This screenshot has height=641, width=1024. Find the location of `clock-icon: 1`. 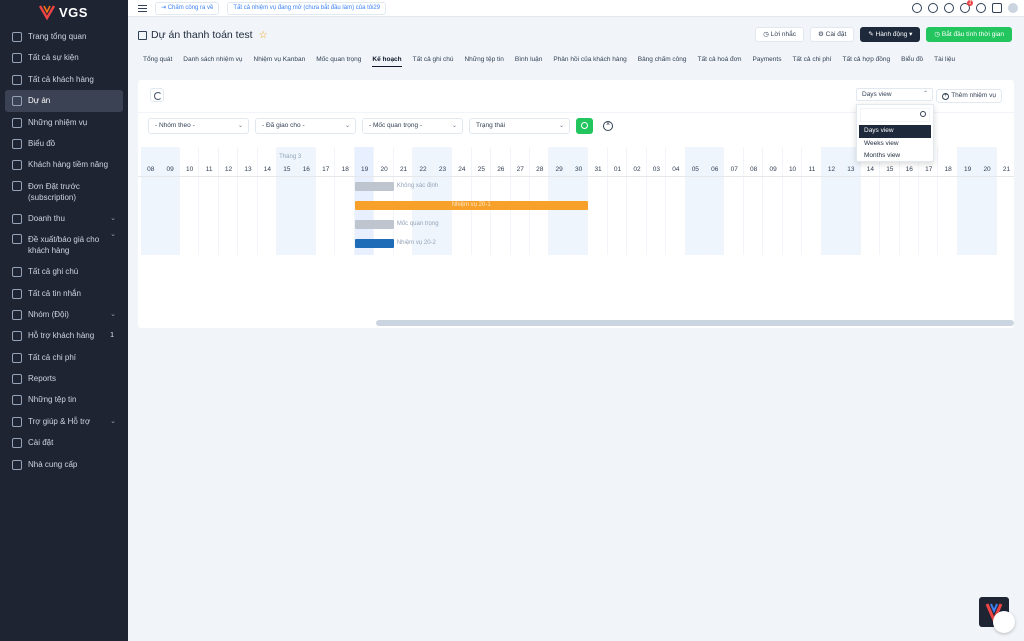

clock-icon: 1 is located at coordinates (966, 6).